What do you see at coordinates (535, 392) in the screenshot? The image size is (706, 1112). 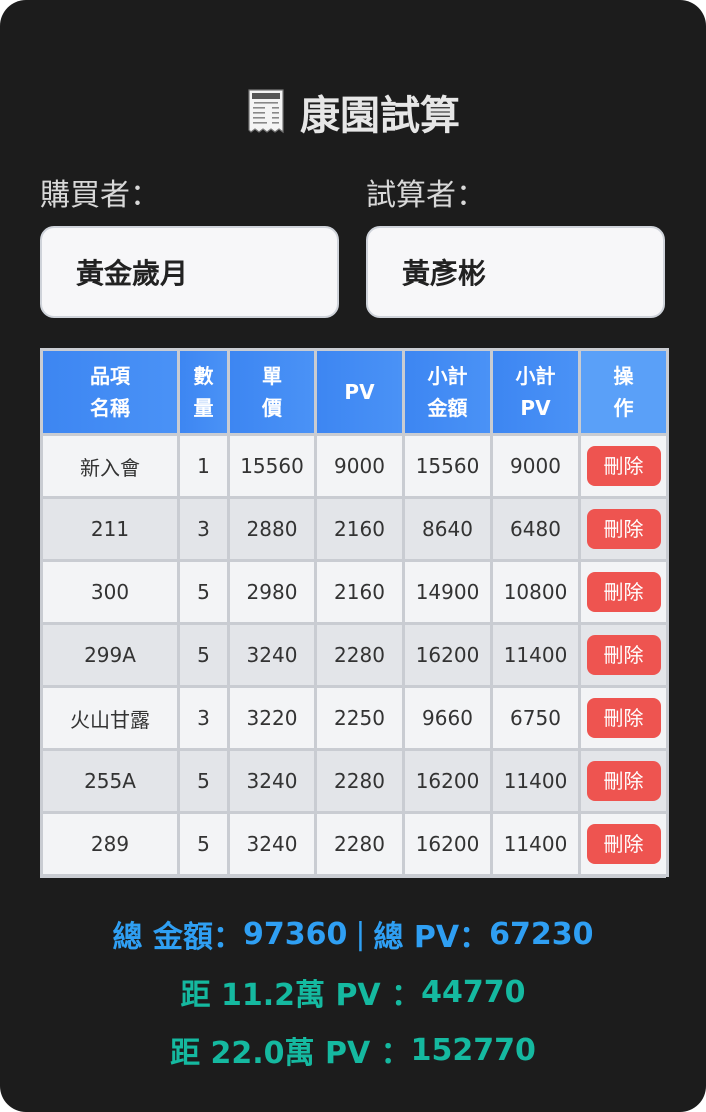 I see `header-subtotal-pv: 小計 PV` at bounding box center [535, 392].